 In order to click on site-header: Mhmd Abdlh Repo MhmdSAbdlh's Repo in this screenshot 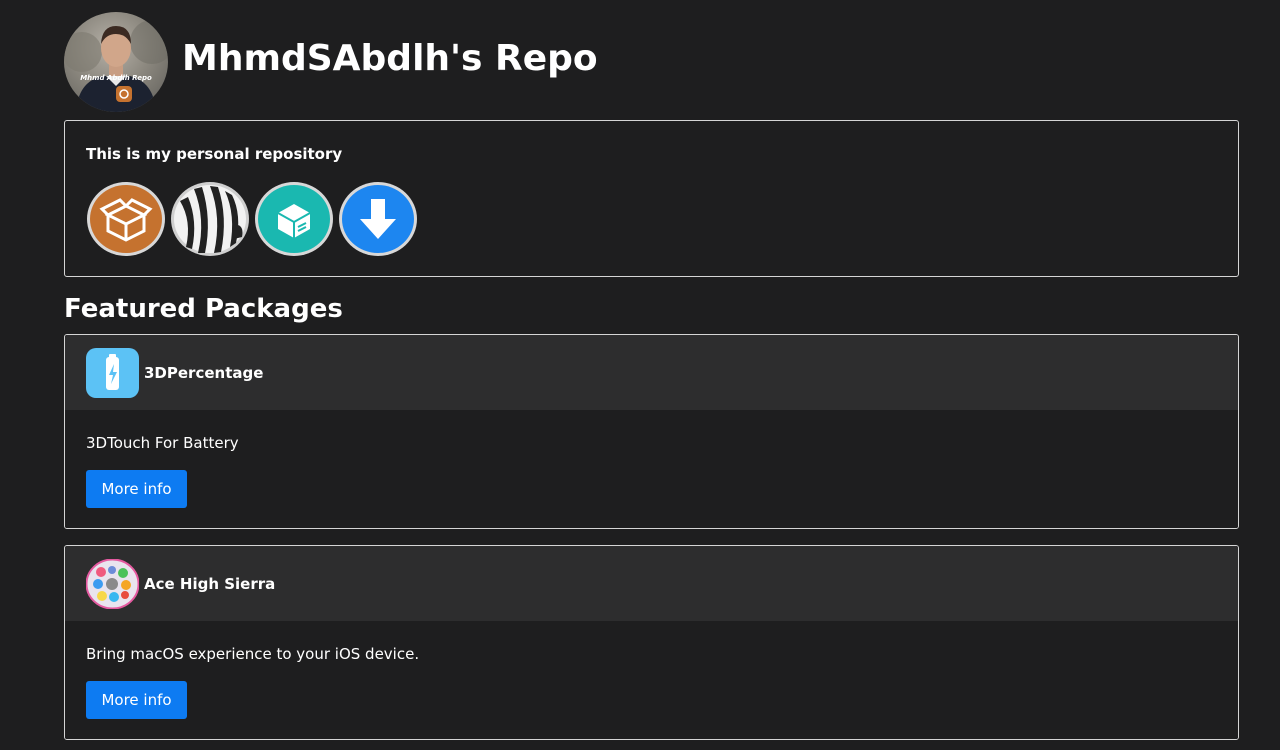, I will do `click(331, 62)`.